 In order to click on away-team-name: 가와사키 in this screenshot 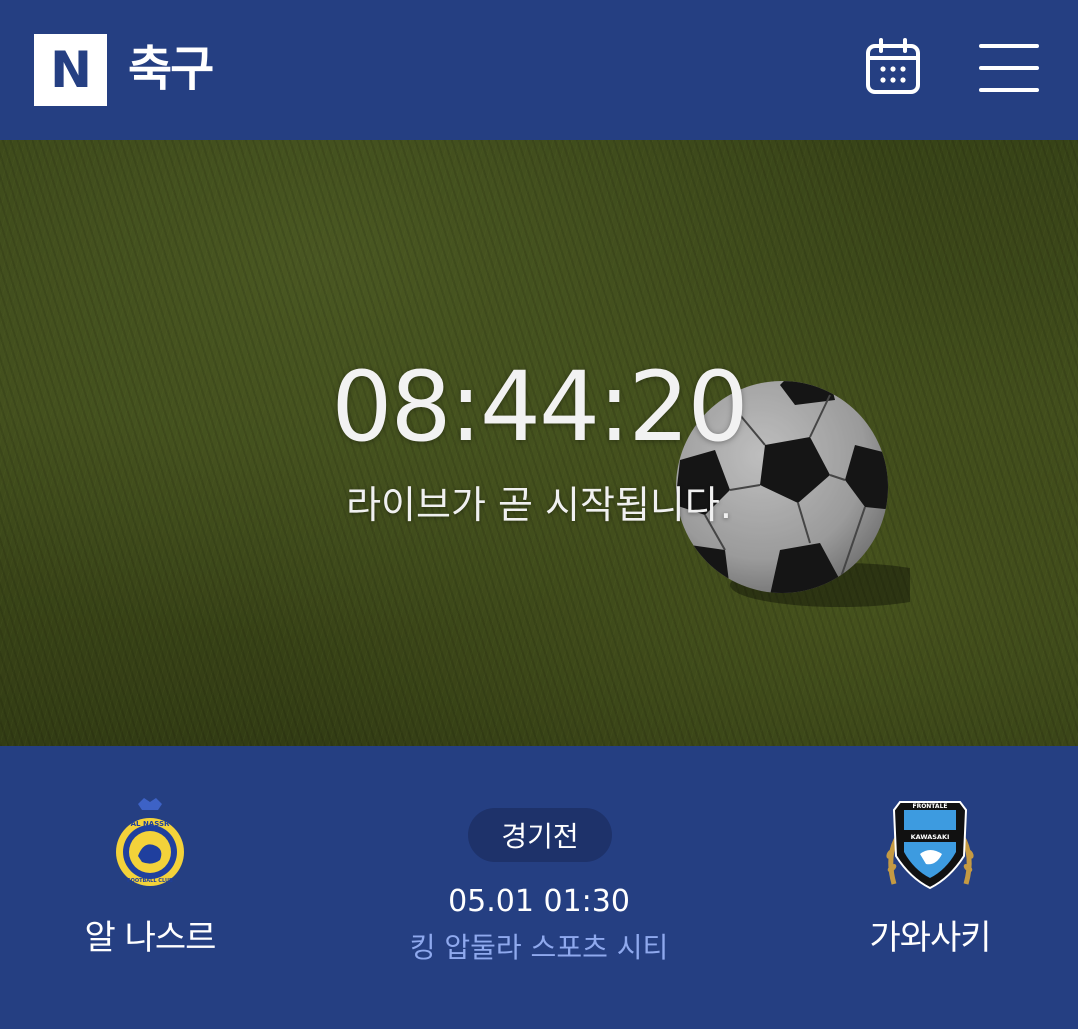, I will do `click(930, 938)`.